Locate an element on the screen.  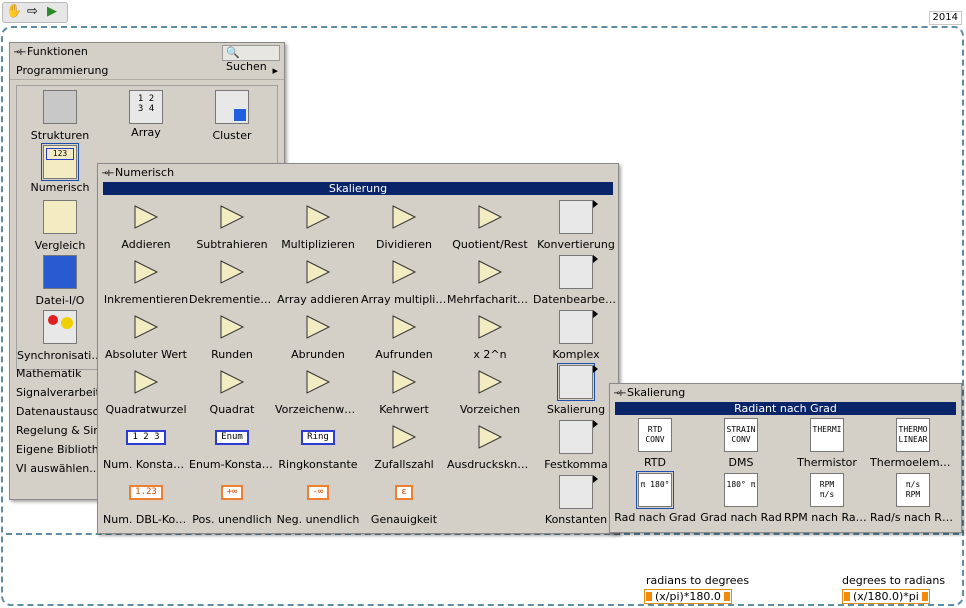
palette-item-label: Array multiplizieren is located at coordinates (404, 299).